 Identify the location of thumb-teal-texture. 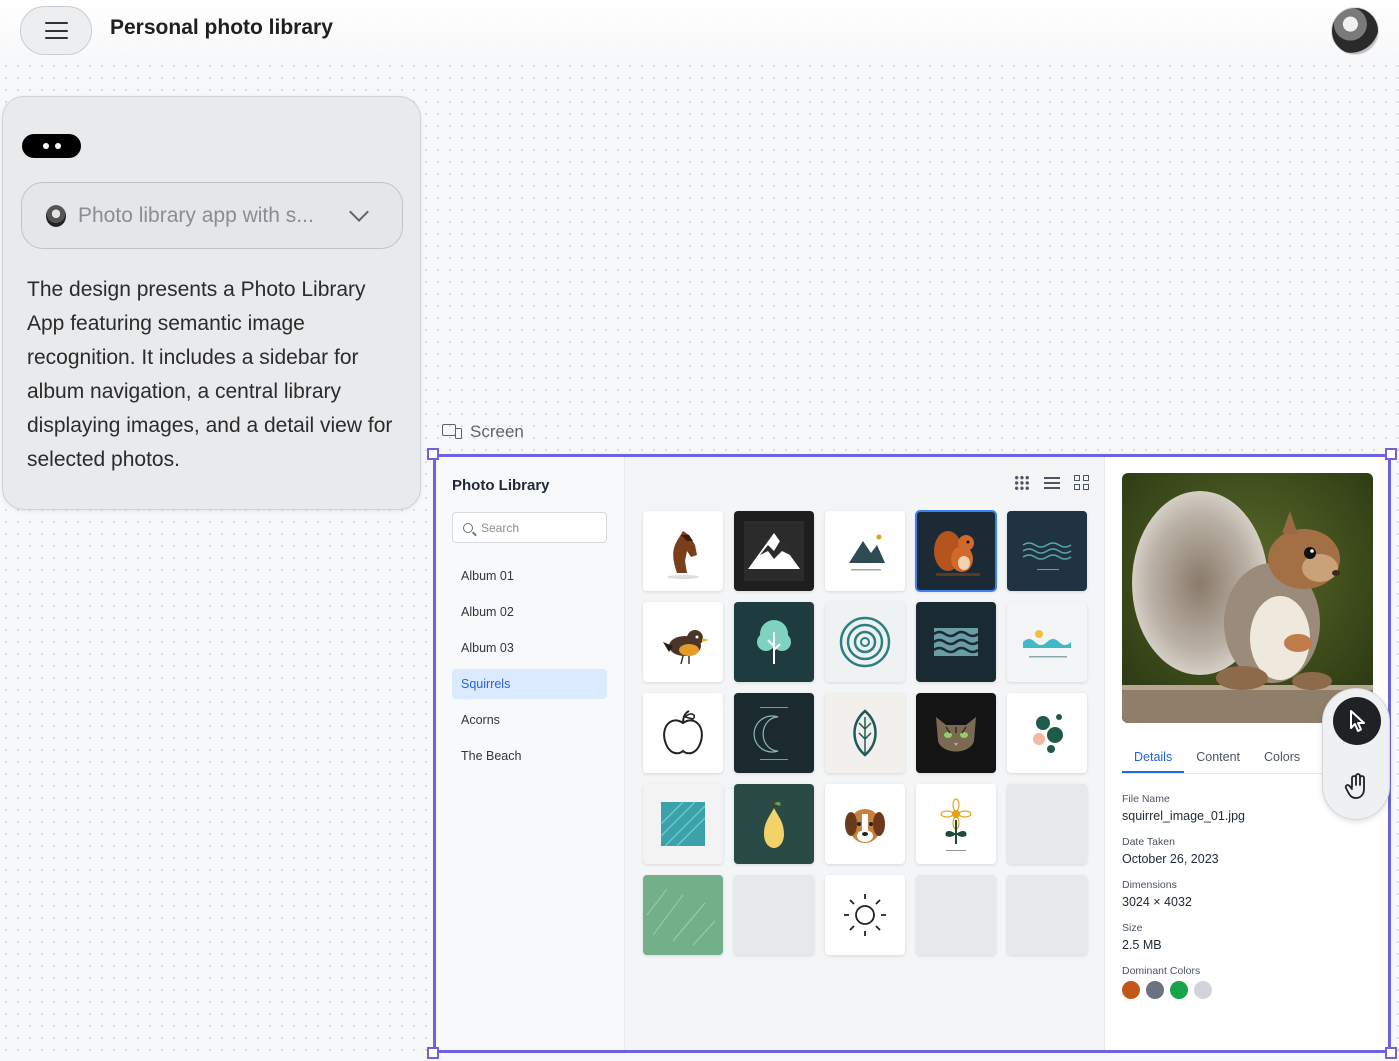
(683, 824).